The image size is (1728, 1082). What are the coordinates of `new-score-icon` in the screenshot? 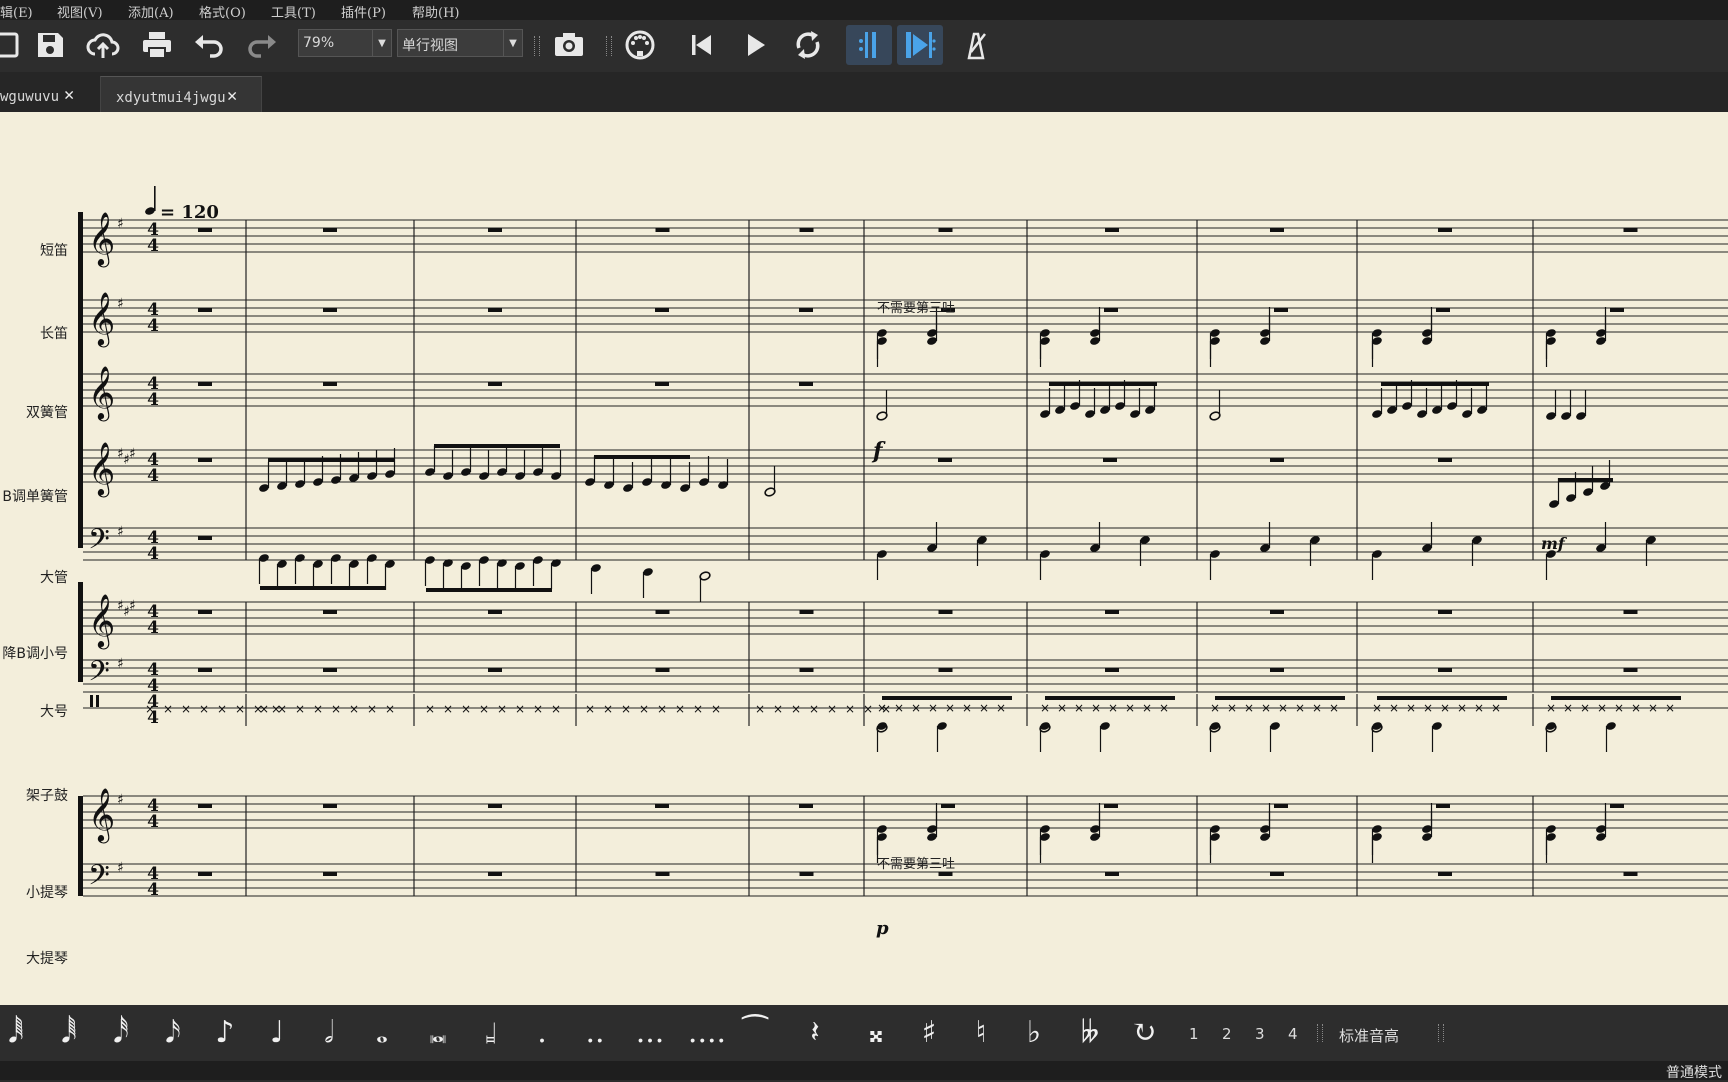 It's located at (13, 45).